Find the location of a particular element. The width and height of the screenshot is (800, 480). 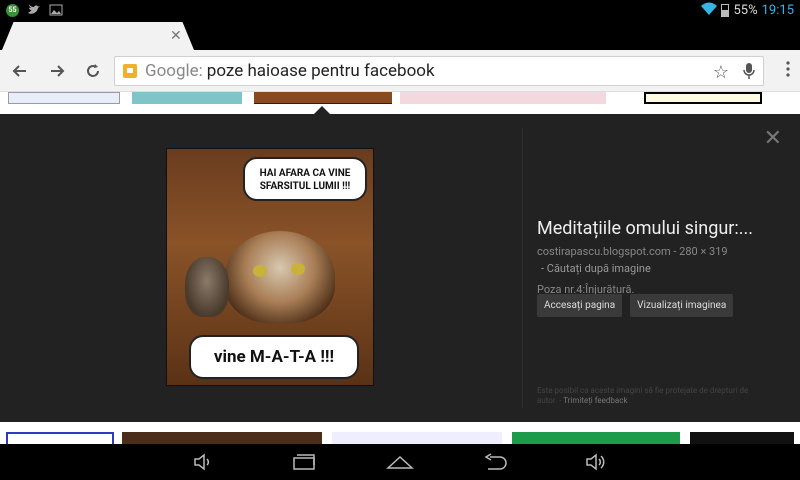

browser-toolbar: Google: poze haioase pentru facebook ☆ is located at coordinates (400, 71).